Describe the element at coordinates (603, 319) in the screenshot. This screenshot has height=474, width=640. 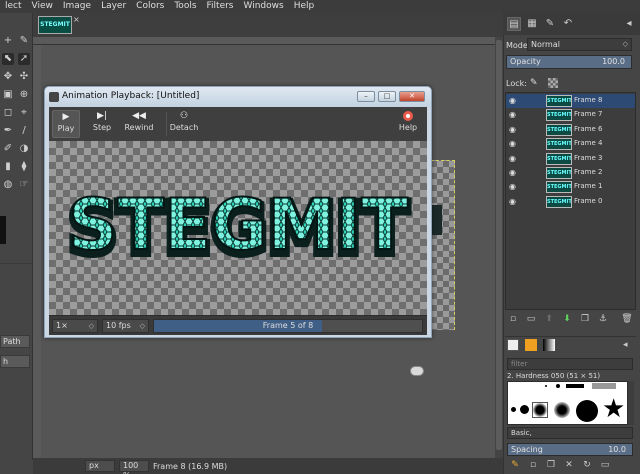
I see `anchor-layer-icon: ⚓` at that location.